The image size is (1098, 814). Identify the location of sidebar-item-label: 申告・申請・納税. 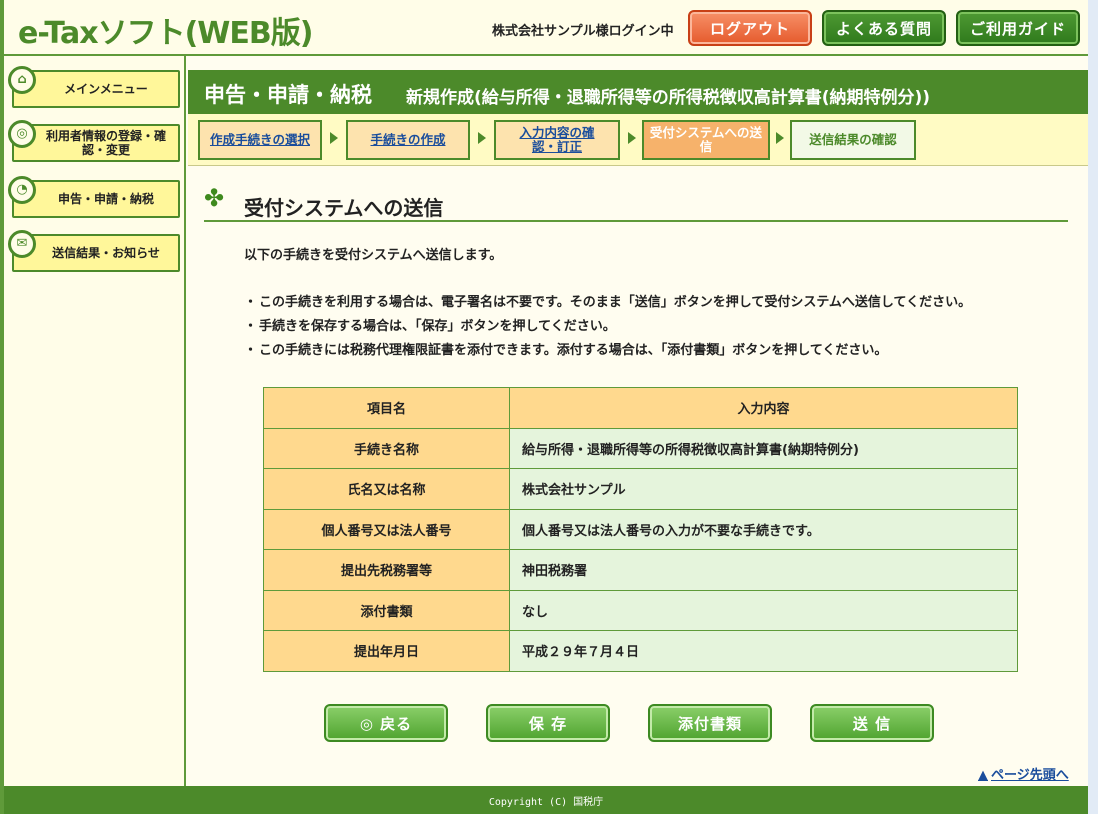
(105, 199).